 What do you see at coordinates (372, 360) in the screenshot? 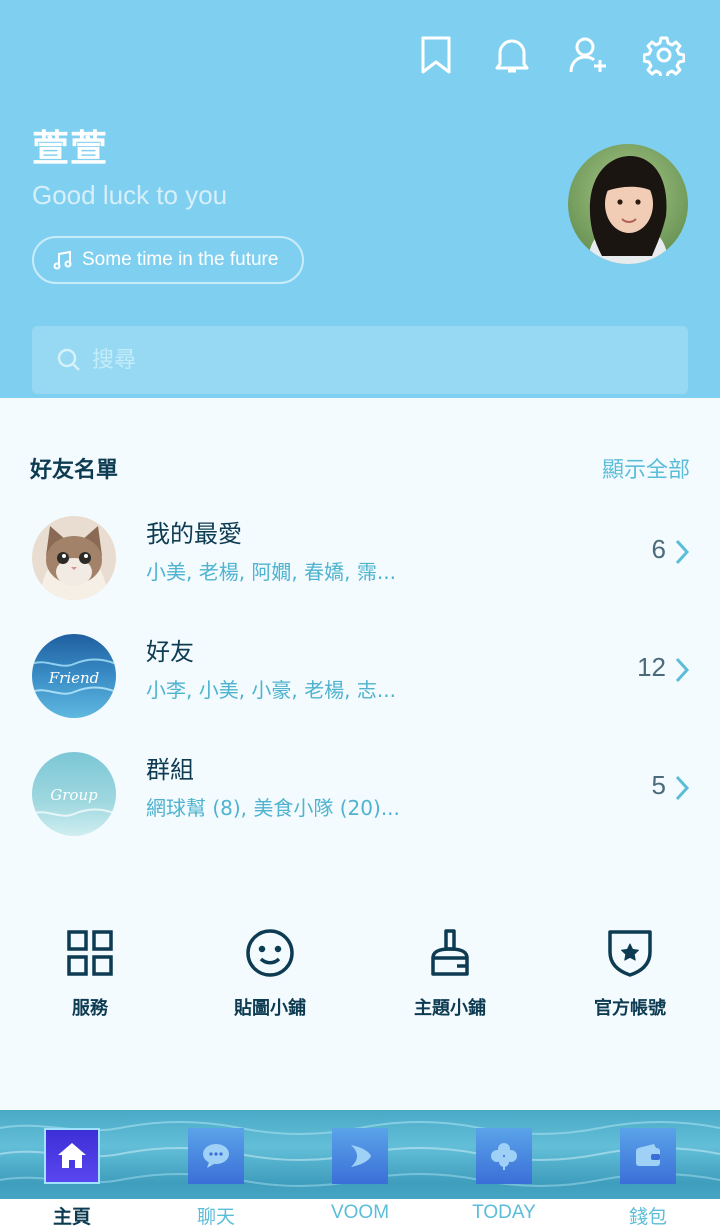
I see `search-input` at bounding box center [372, 360].